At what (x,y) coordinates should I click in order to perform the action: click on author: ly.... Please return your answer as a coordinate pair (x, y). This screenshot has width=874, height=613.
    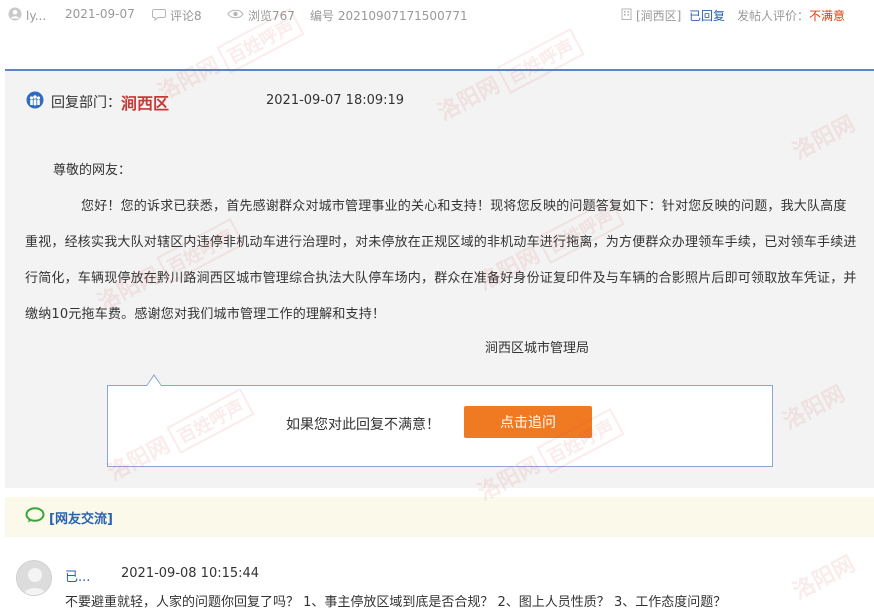
    Looking at the image, I should click on (27, 15).